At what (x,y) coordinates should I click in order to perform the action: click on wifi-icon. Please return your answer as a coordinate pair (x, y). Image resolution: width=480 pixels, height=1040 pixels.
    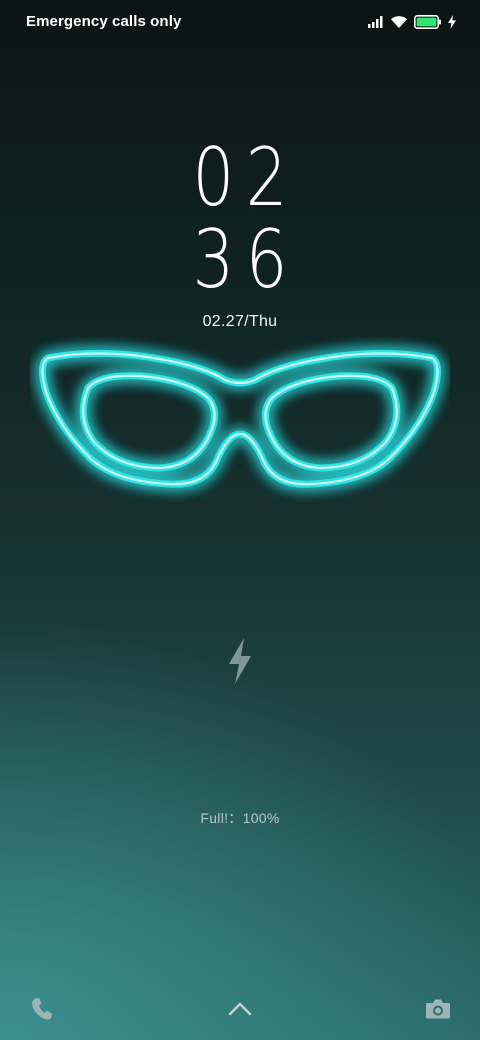
    Looking at the image, I should click on (399, 22).